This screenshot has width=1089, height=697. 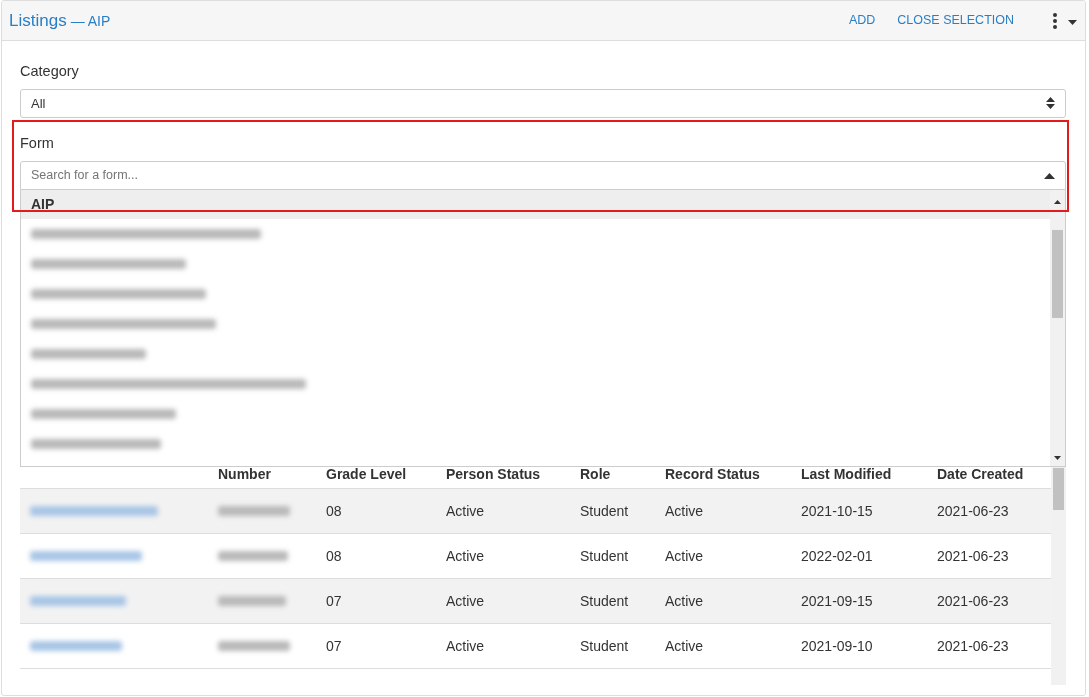 I want to click on action-link: ADD, so click(x=862, y=20).